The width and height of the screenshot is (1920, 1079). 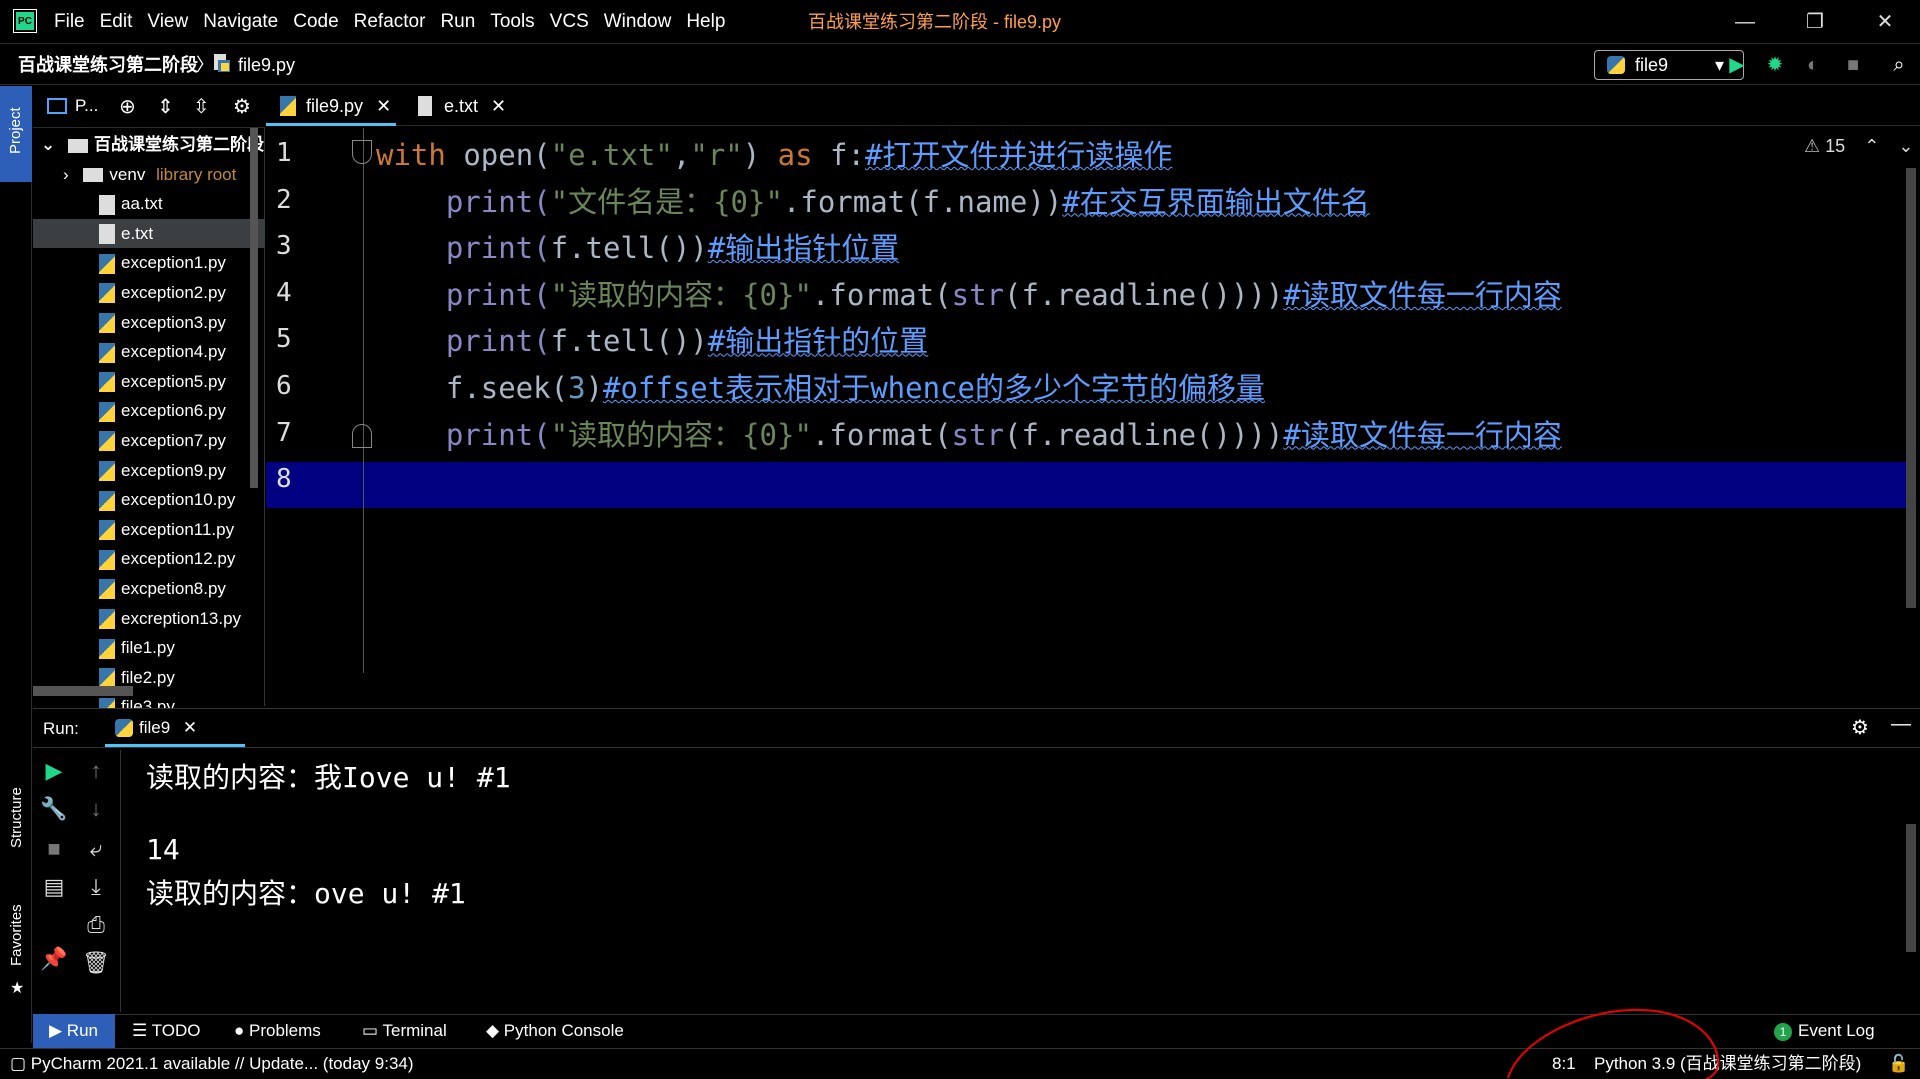 What do you see at coordinates (1898, 1063) in the screenshot?
I see `lock-icon: 🔓` at bounding box center [1898, 1063].